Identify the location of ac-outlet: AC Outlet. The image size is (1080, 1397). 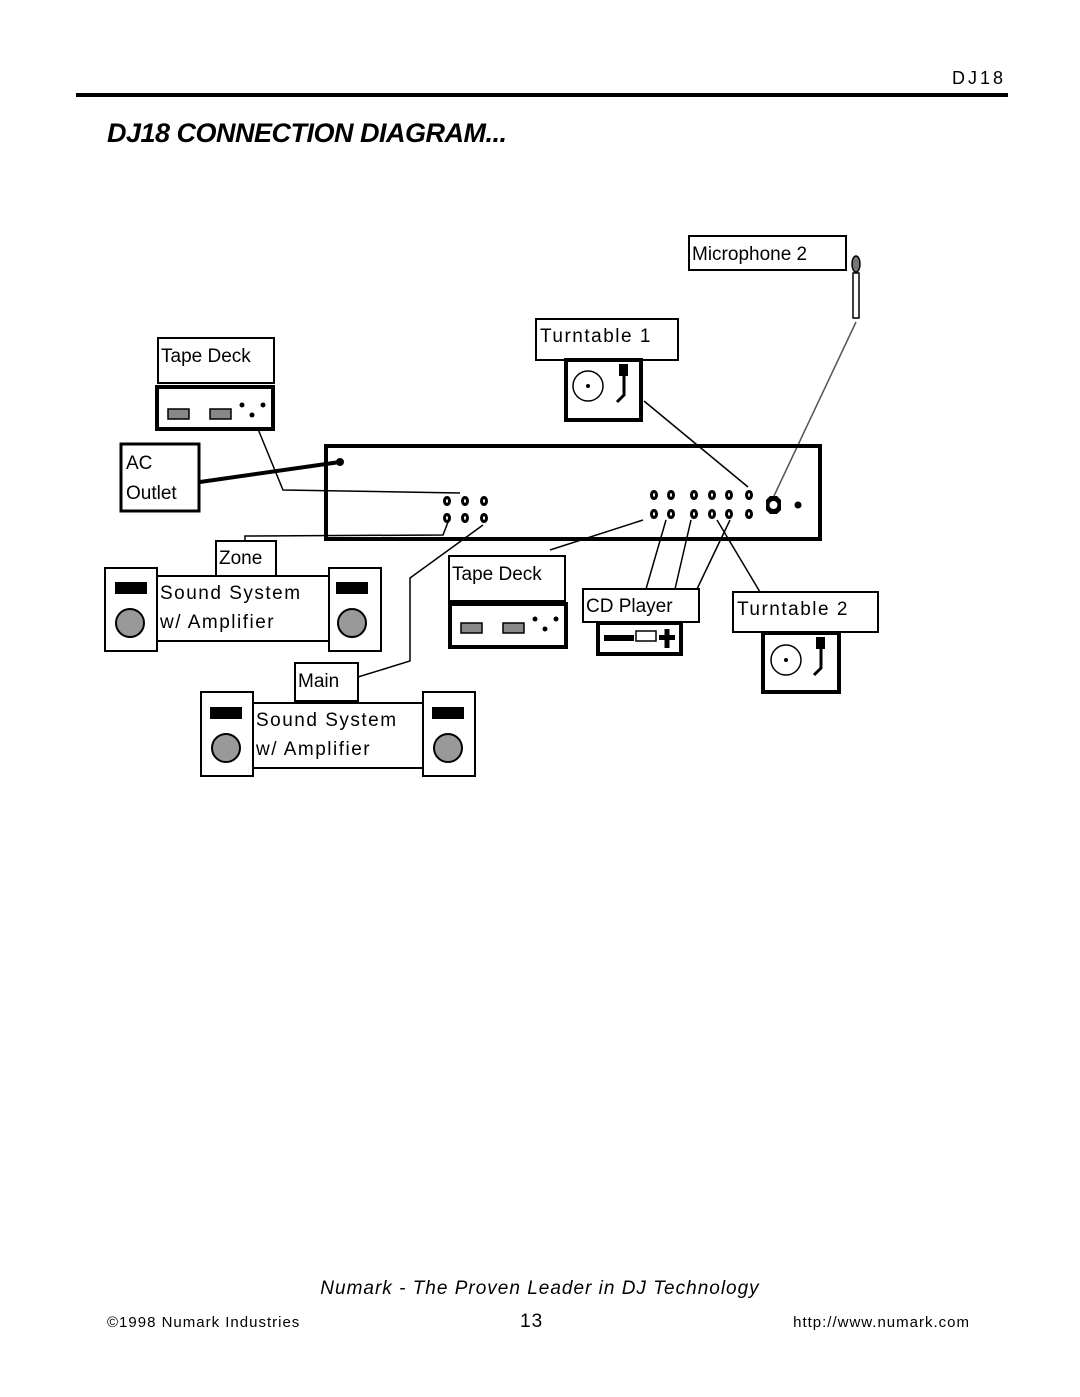
(160, 477).